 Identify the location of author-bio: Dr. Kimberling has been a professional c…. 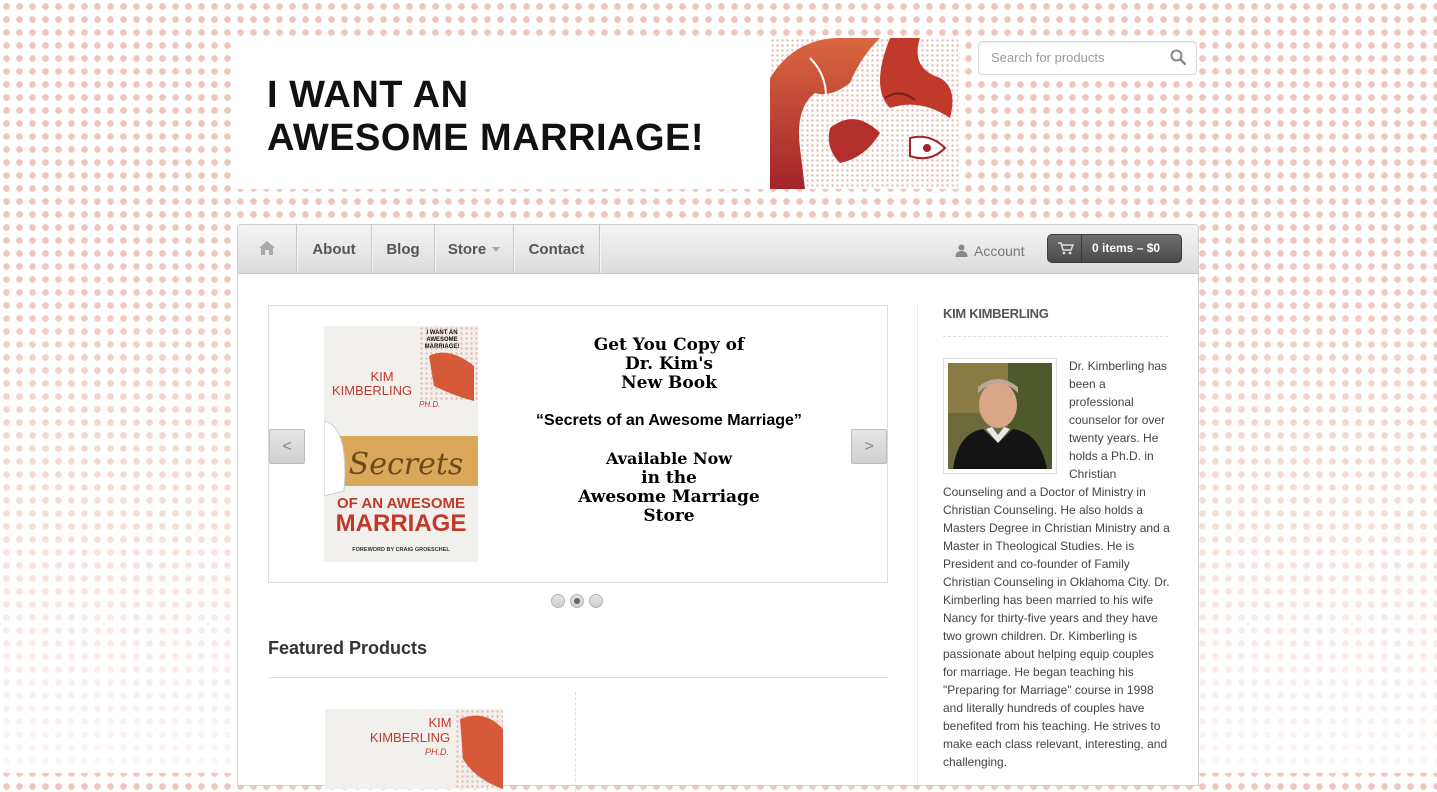
(1057, 564).